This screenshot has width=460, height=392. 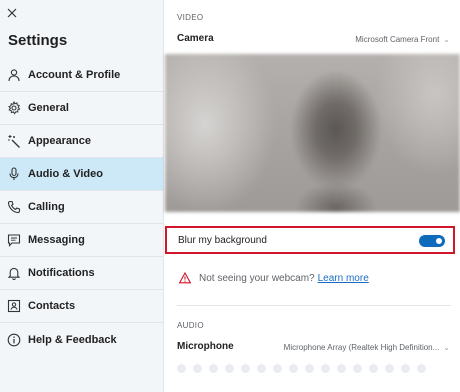 What do you see at coordinates (74, 75) in the screenshot?
I see `sidebar-item-label: Account & Profile` at bounding box center [74, 75].